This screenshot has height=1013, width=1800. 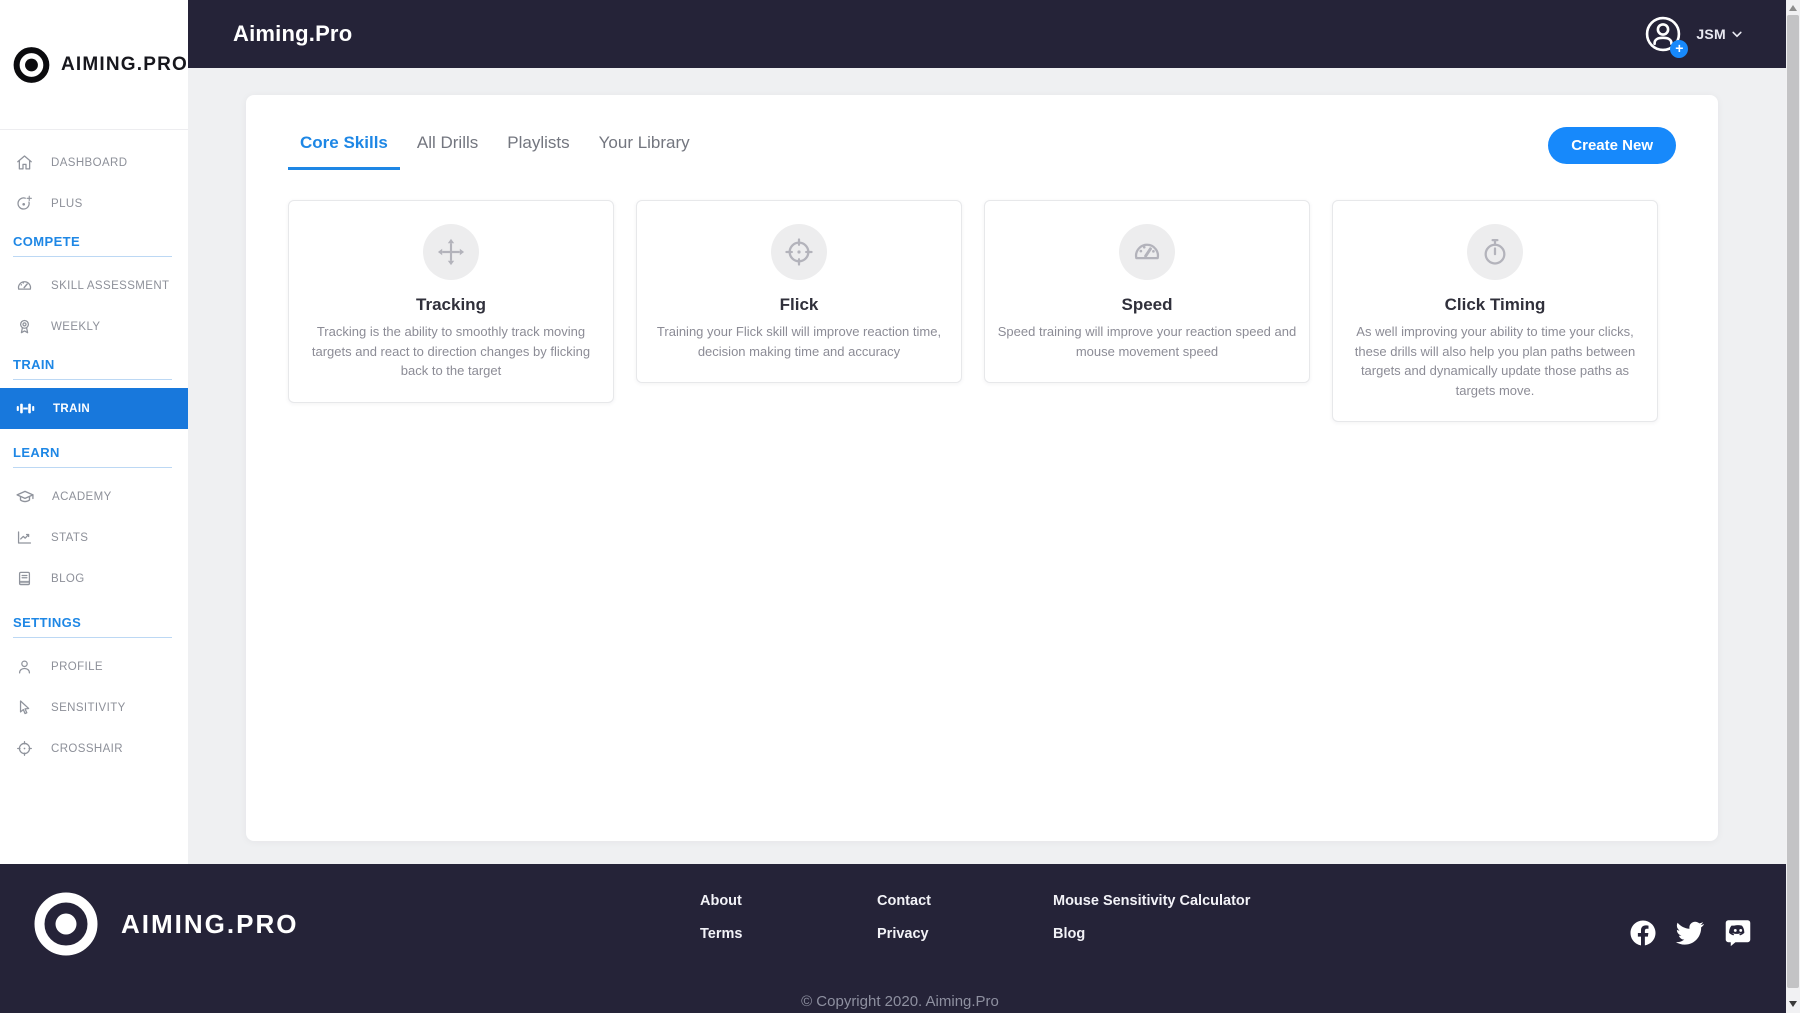 I want to click on card-title: Speed, so click(x=1147, y=304).